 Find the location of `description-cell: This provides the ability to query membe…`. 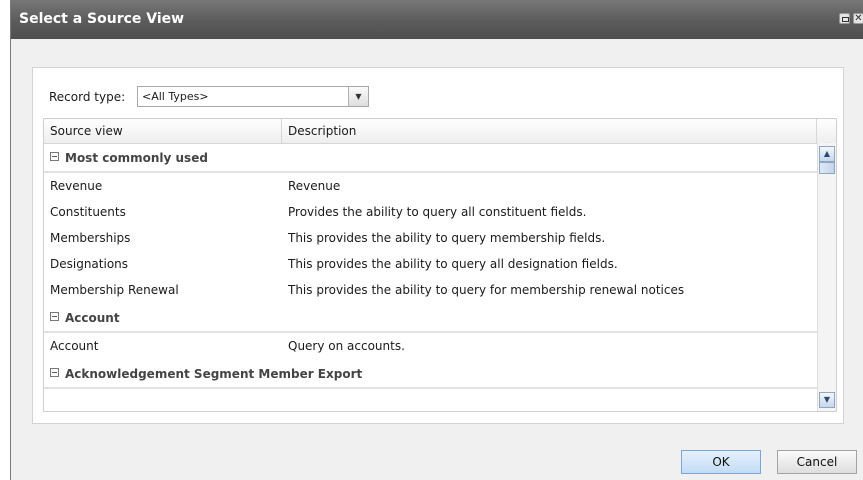

description-cell: This provides the ability to query membe… is located at coordinates (447, 238).